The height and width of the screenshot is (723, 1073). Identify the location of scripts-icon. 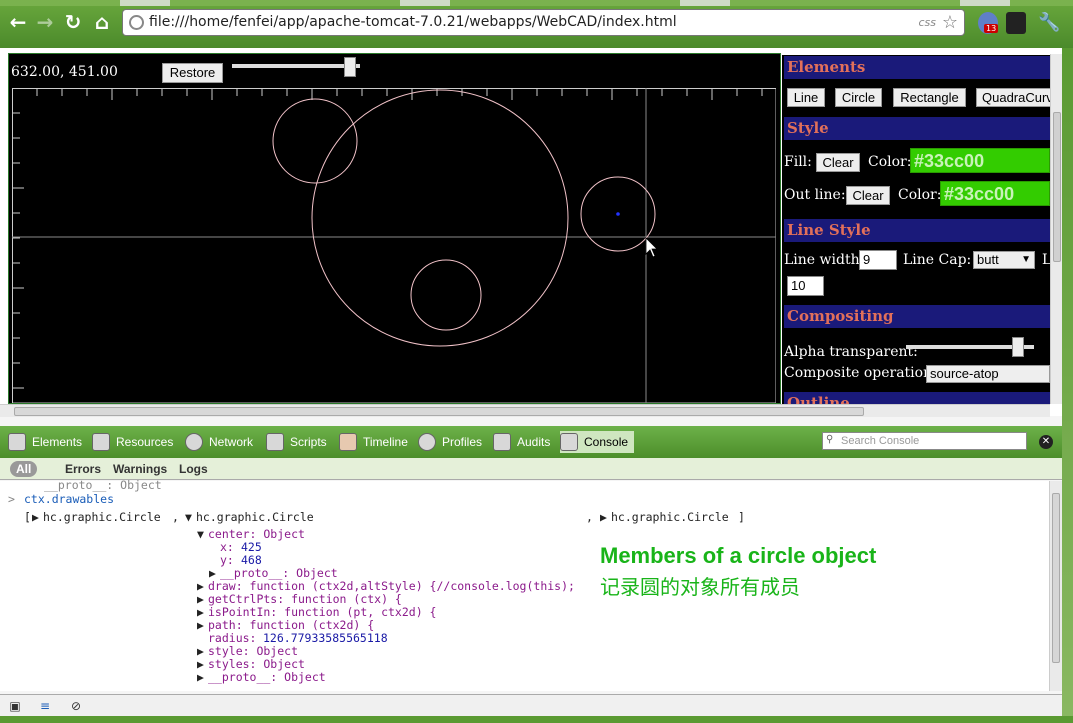
(275, 442).